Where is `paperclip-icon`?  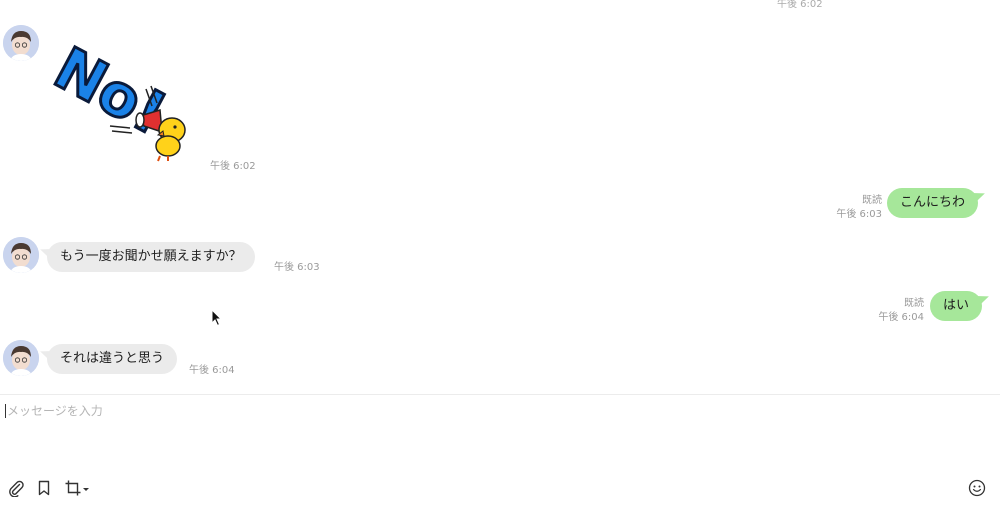
paperclip-icon is located at coordinates (16, 488).